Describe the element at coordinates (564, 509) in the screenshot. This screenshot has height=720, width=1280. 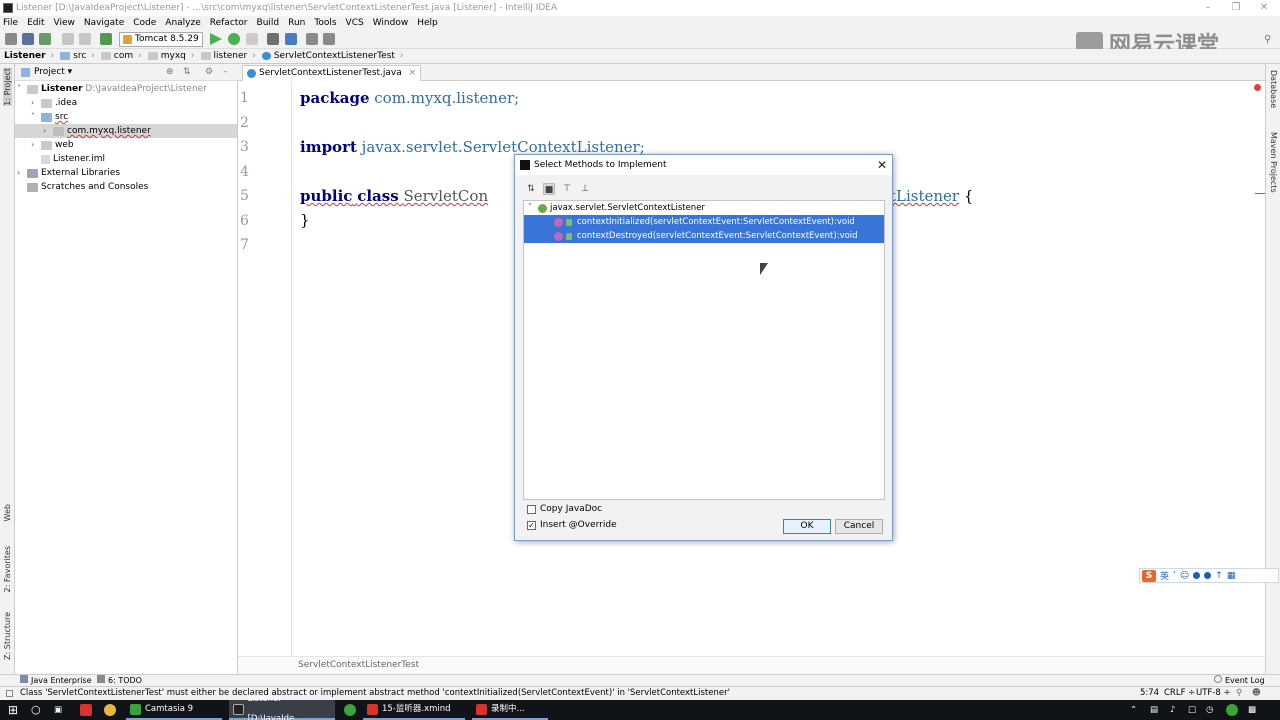
I see `copy-javadoc-checkbox: Copy JavaDoc` at that location.